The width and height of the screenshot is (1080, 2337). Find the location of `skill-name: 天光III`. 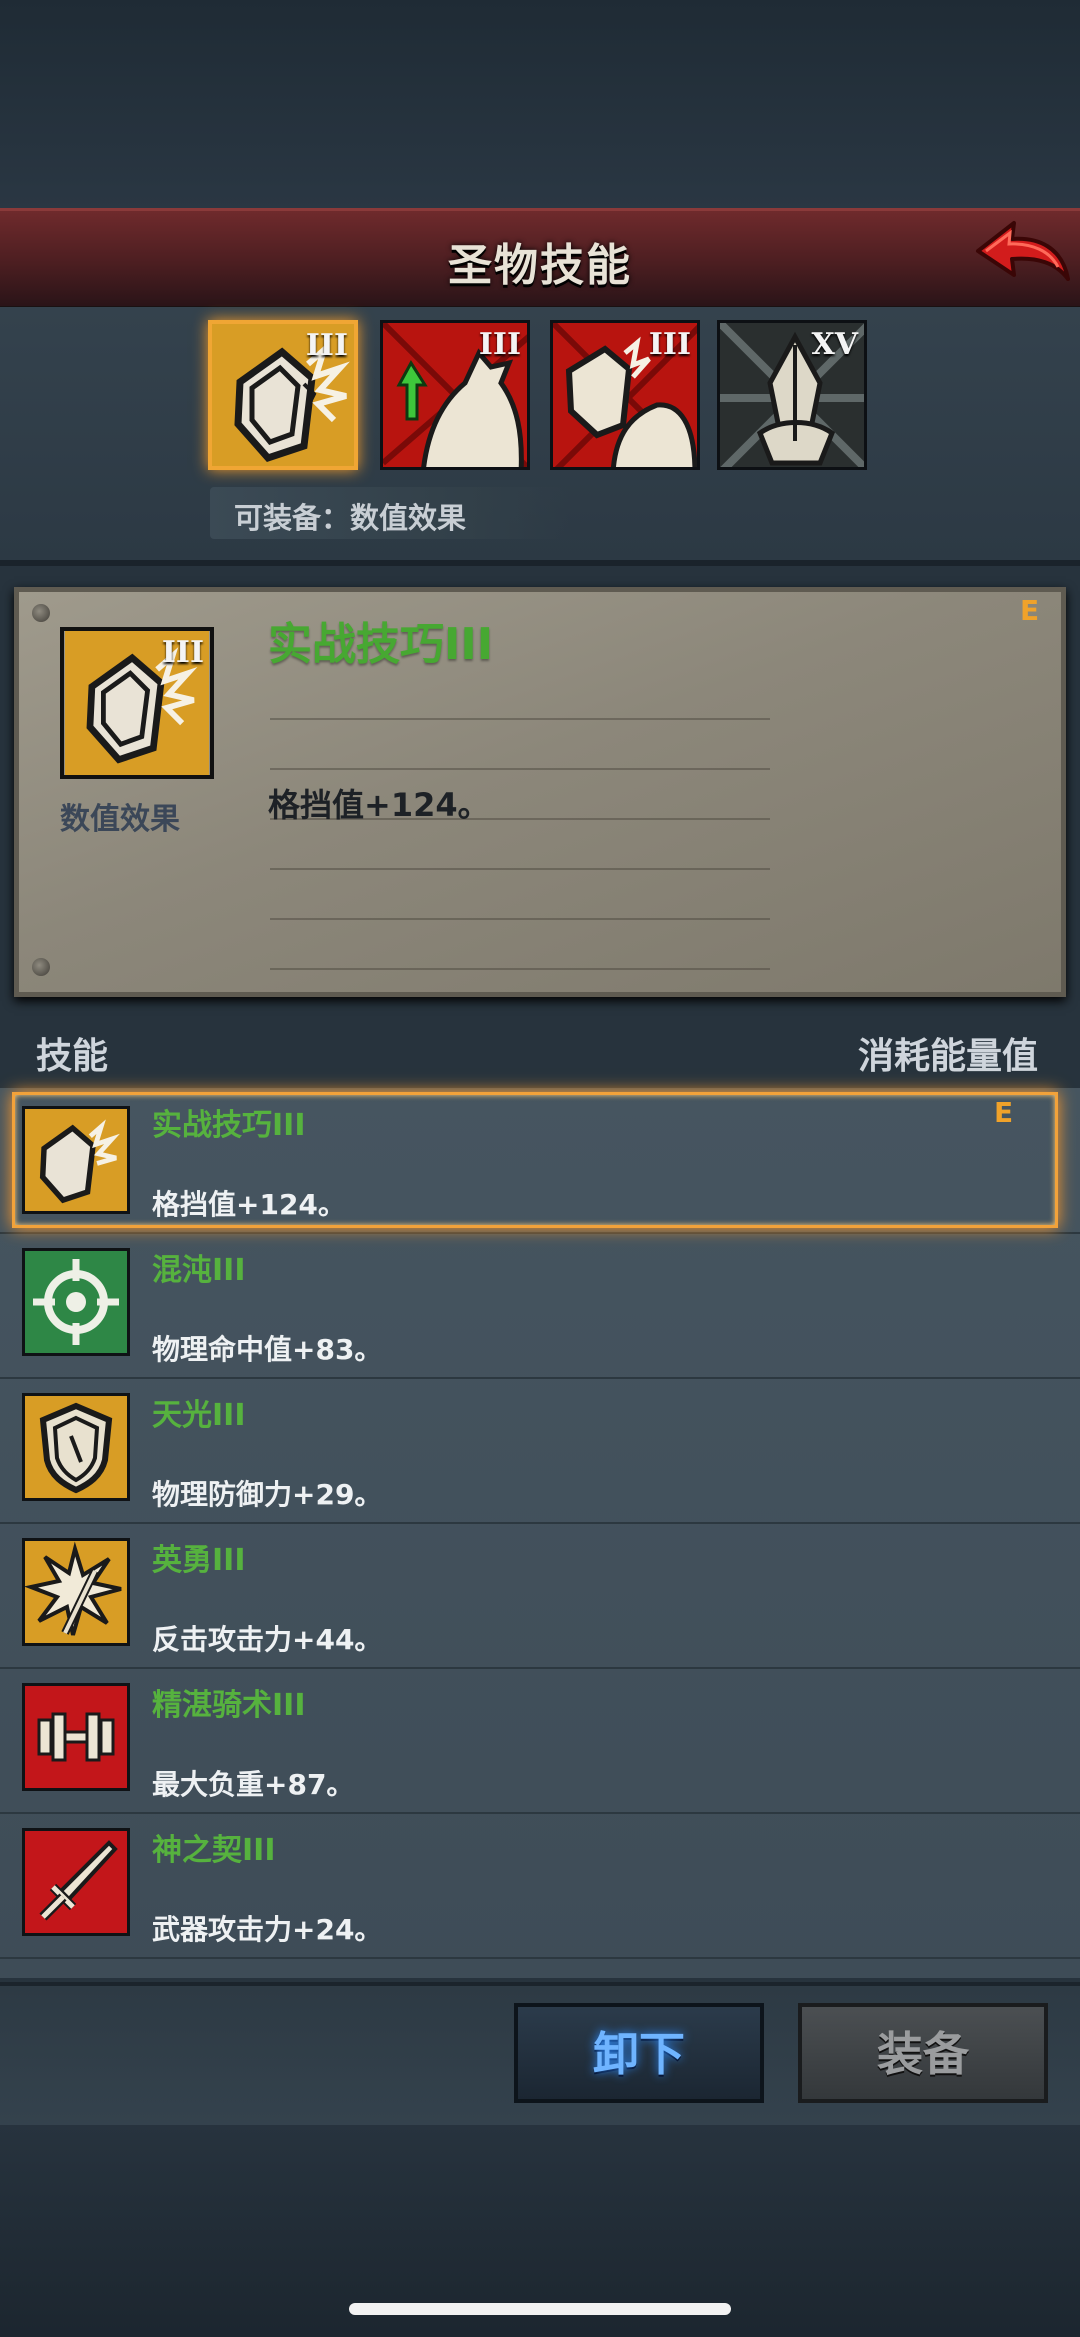

skill-name: 天光III is located at coordinates (199, 1415).